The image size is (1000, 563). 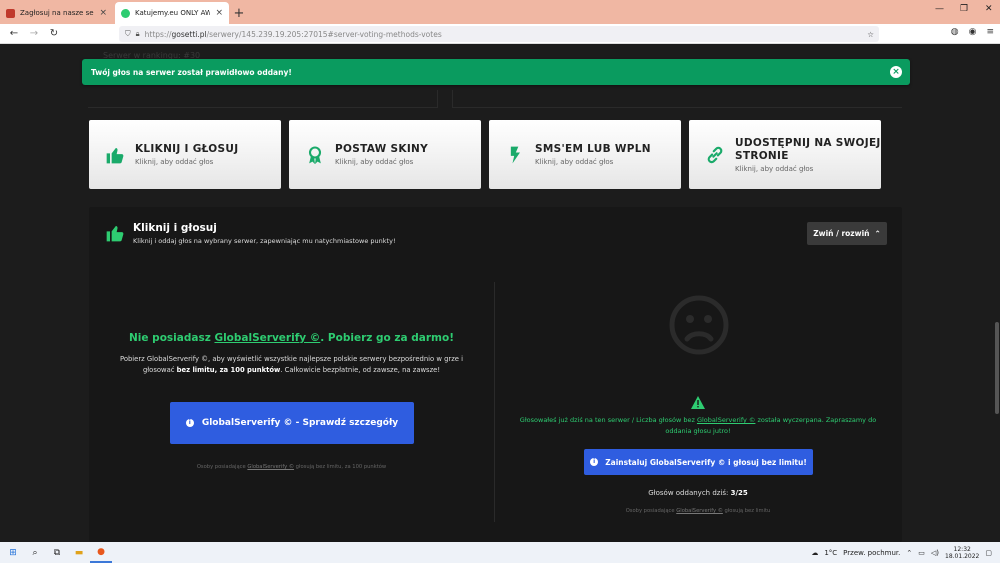 I want to click on tab-title: Zagłosuj na nasze serwery! - Se, so click(x=57, y=13).